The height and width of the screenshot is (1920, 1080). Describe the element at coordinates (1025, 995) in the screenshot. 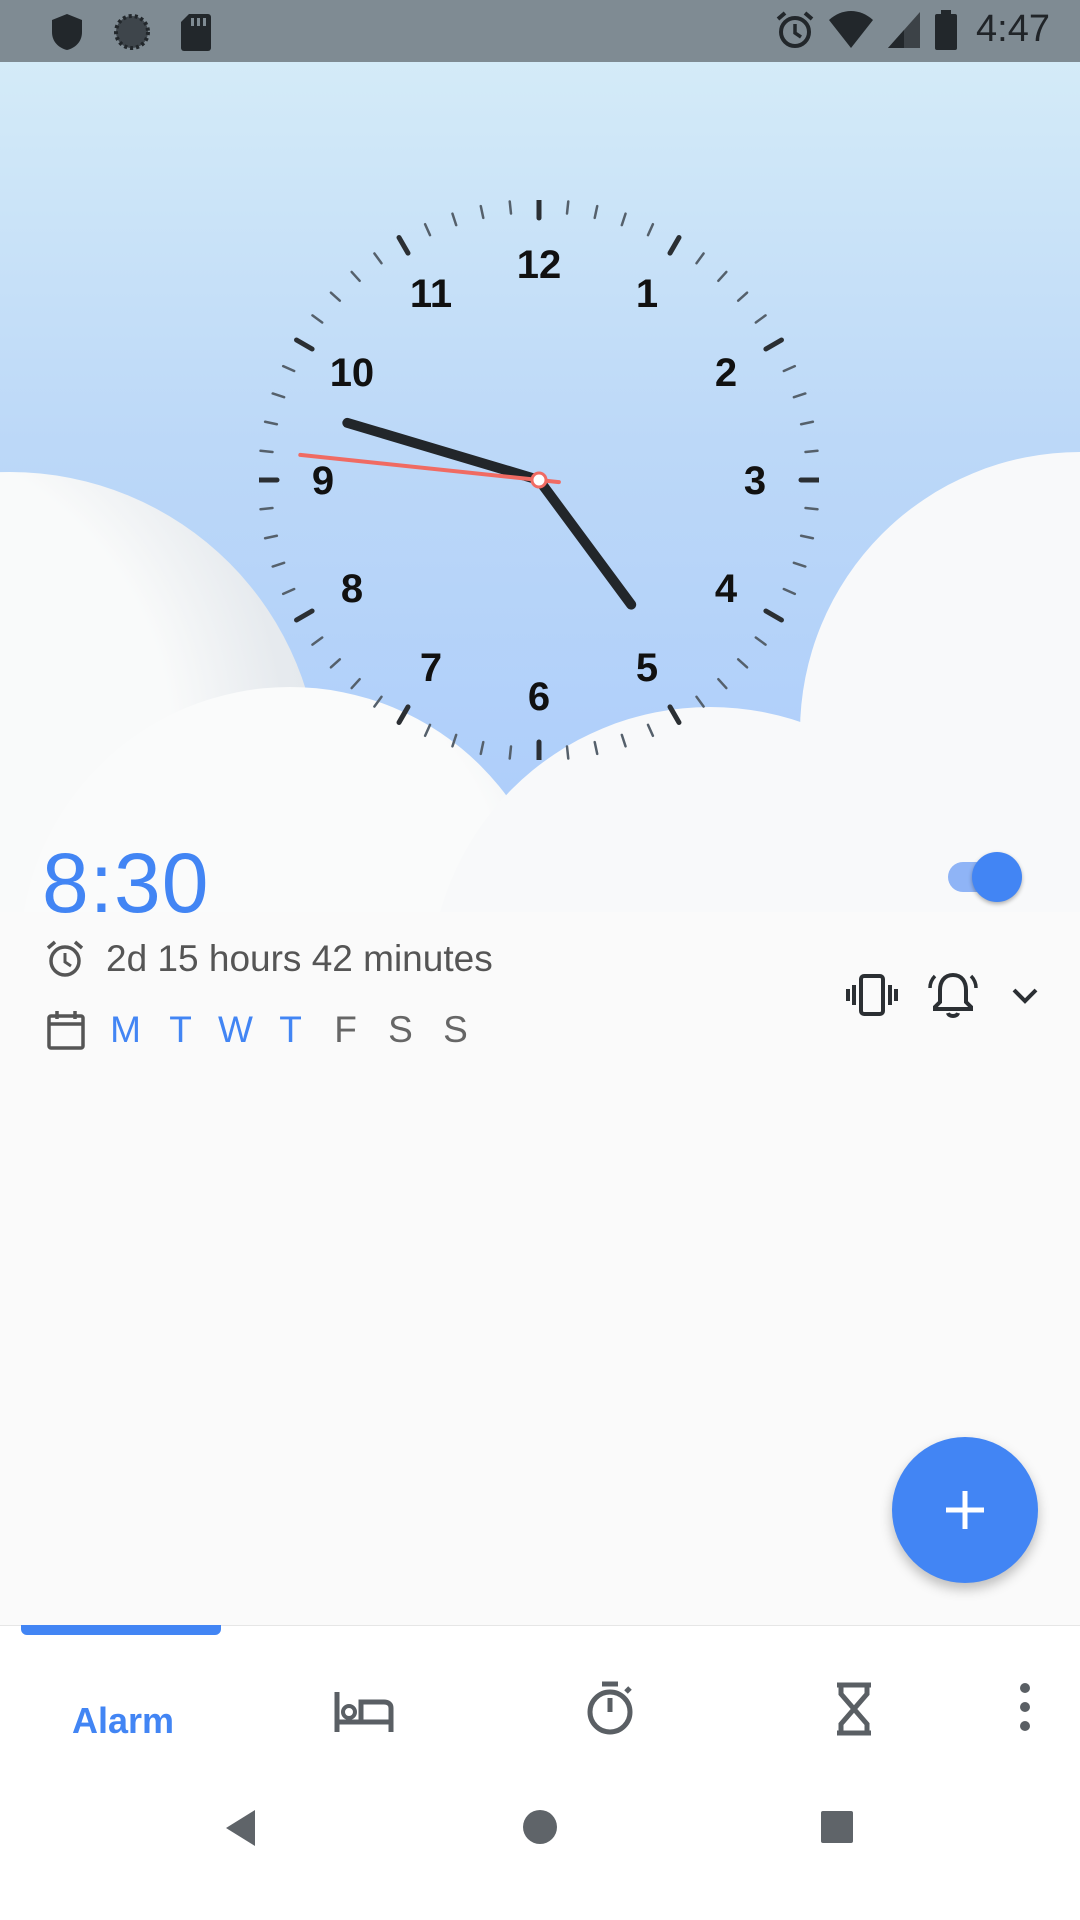

I see `chevron-down-icon` at that location.